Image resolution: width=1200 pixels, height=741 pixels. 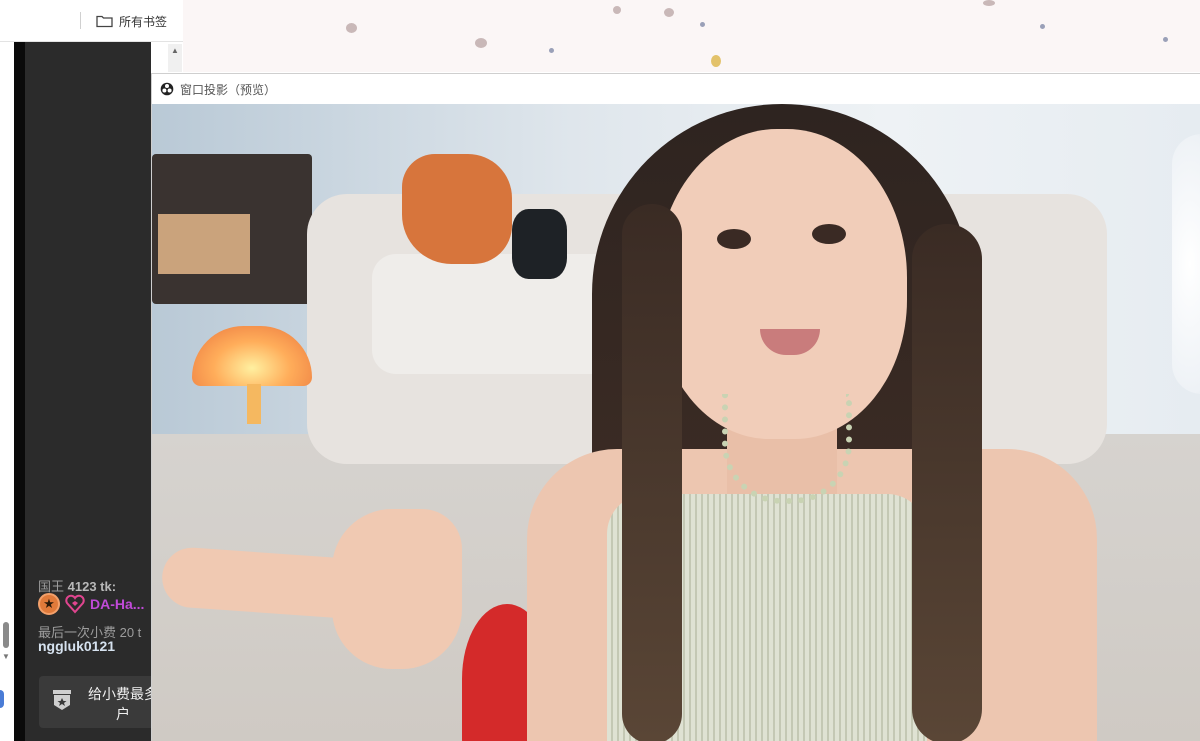 I want to click on top-tipper-button: 给小费最多 户, so click(x=104, y=702).